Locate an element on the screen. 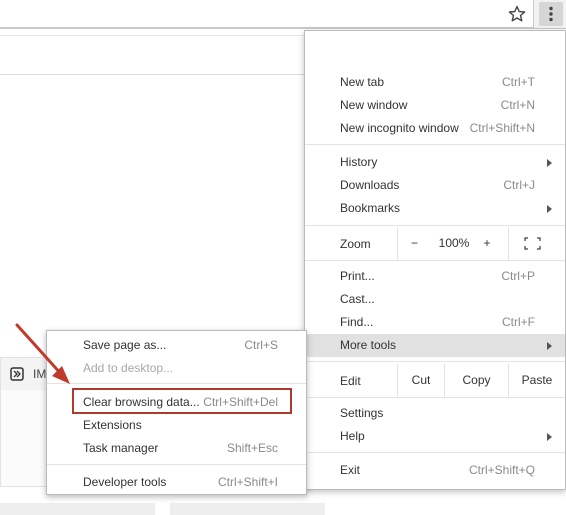 The width and height of the screenshot is (566, 515). submenu-item-developer-tools: Developer tools Ctrl+Shift+I is located at coordinates (176, 482).